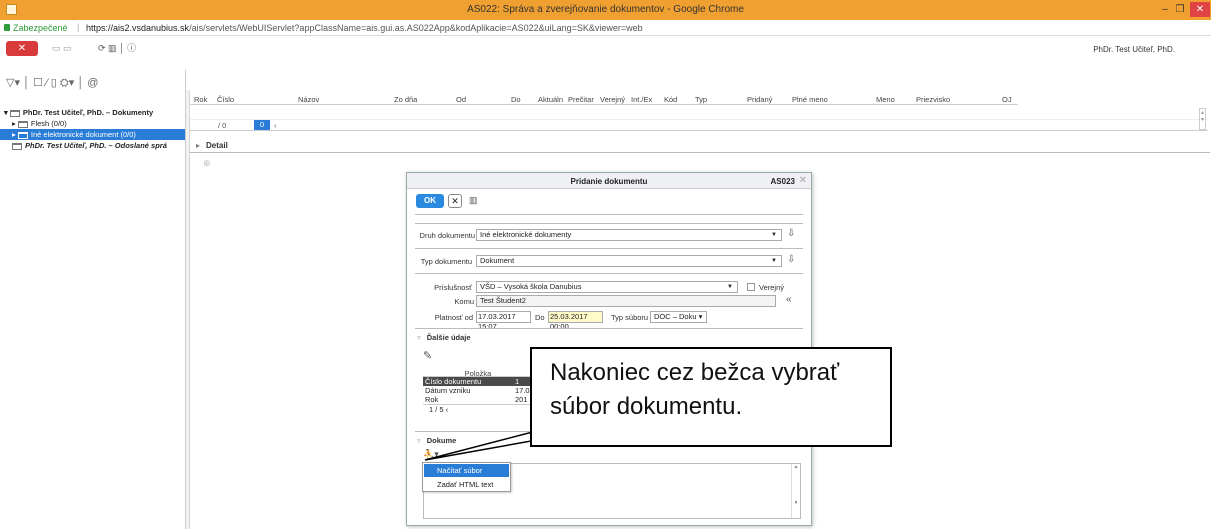  I want to click on callout-pointer, so click(500, 444).